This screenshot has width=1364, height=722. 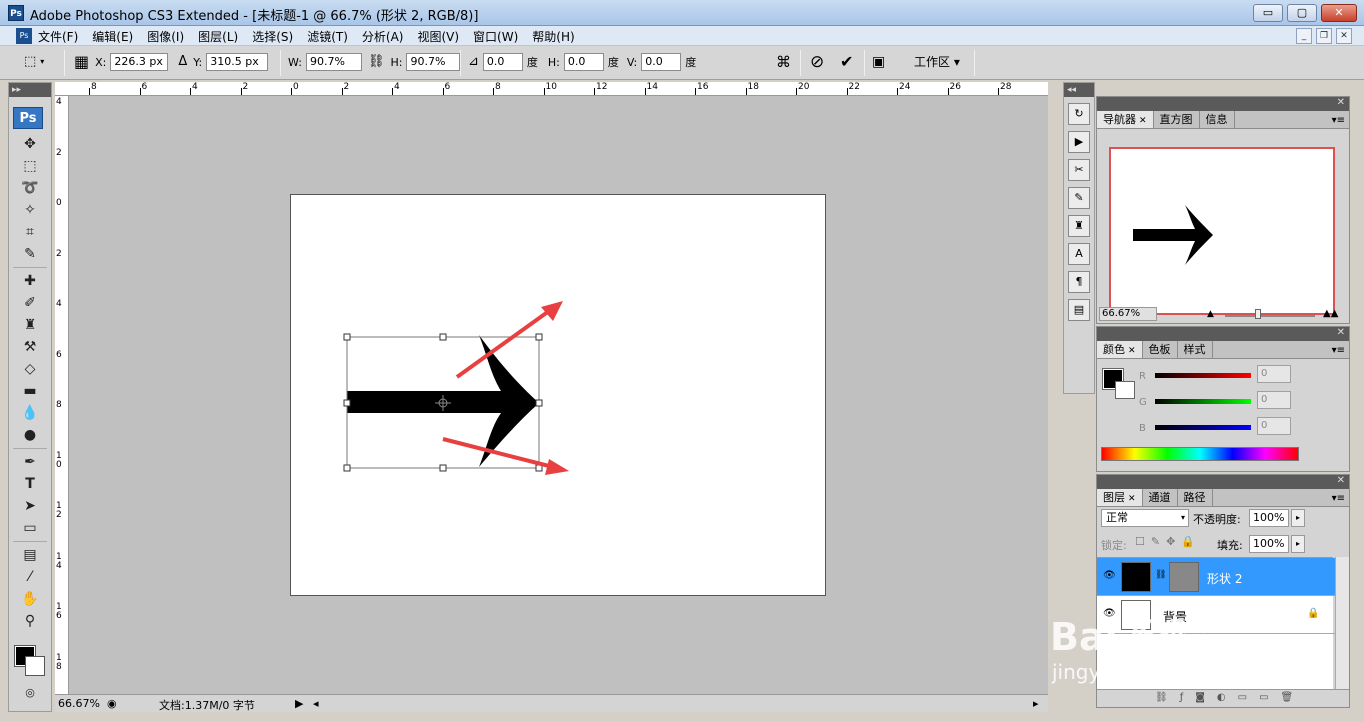 What do you see at coordinates (1168, 541) in the screenshot?
I see `lock-icons: ☐✎✥🔒` at bounding box center [1168, 541].